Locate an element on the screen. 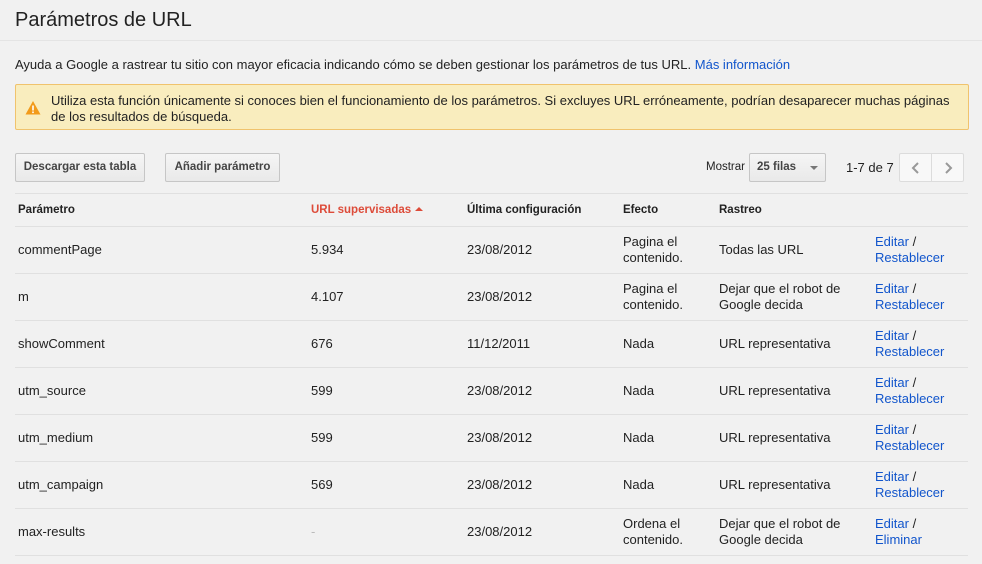 Image resolution: width=982 pixels, height=564 pixels. title-divider is located at coordinates (491, 40).